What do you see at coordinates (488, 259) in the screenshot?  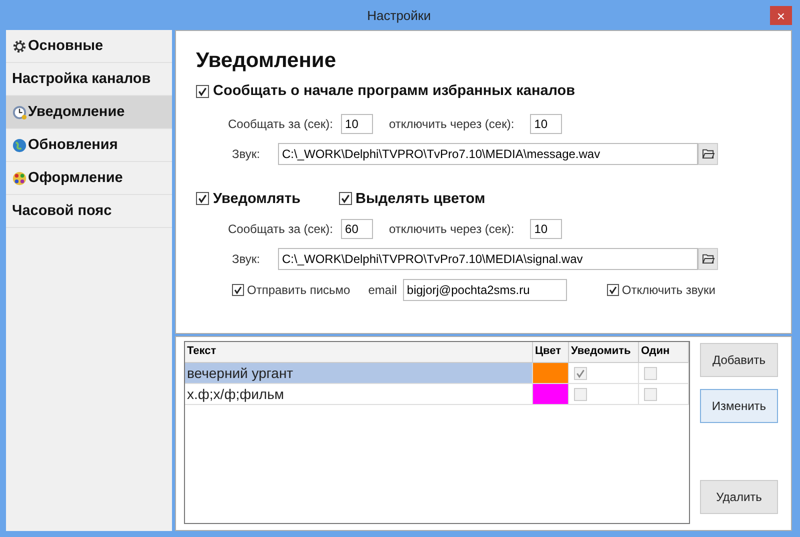 I see `file-path-field: C:\_WORK\Delphi\TVPRO\TvPro7.10\MEDIA\signal.wav` at bounding box center [488, 259].